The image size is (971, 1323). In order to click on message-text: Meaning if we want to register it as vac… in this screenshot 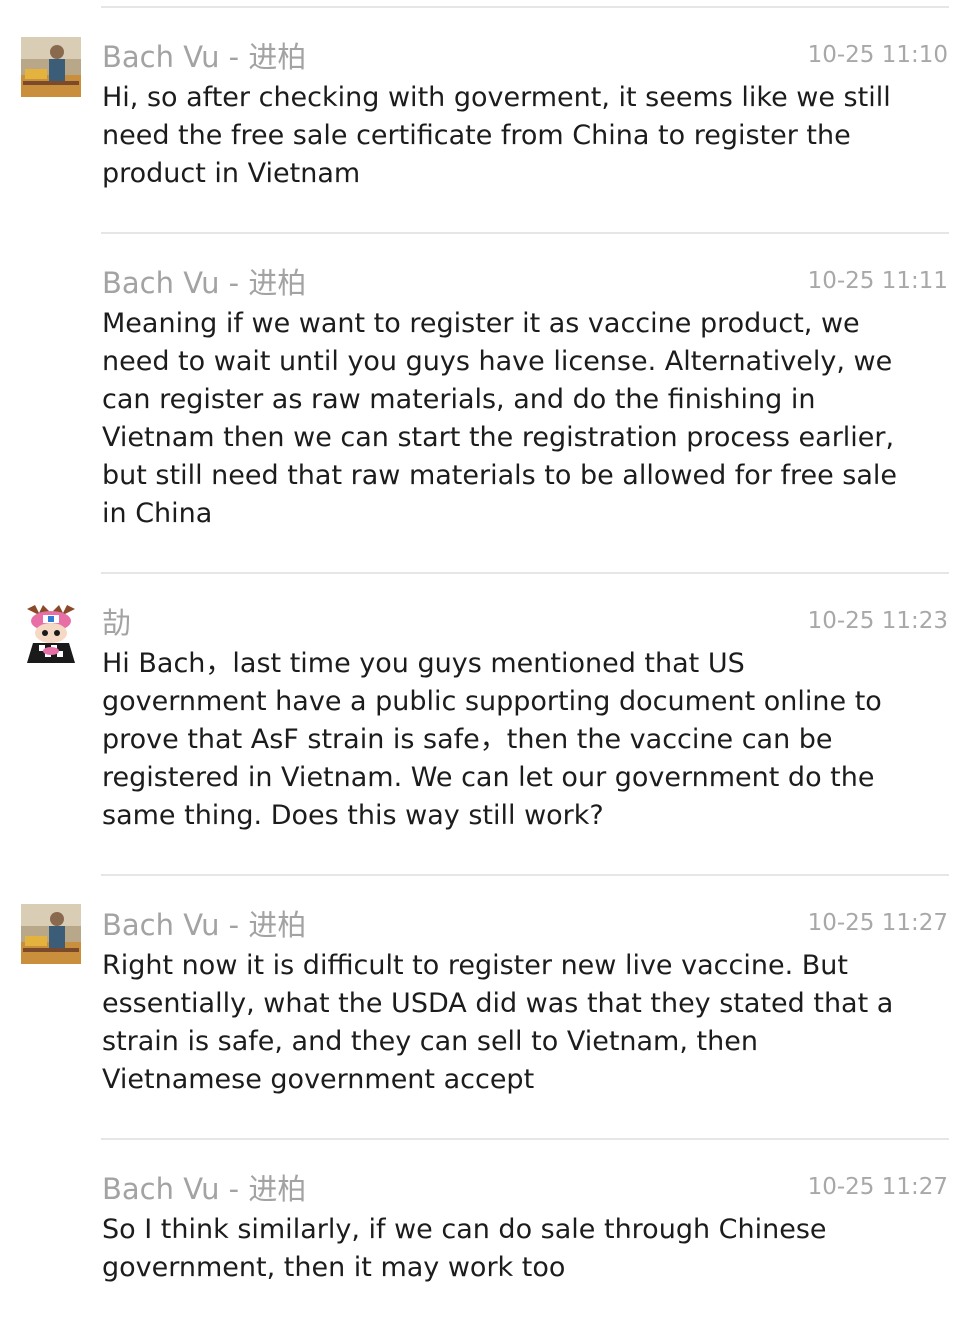, I will do `click(500, 419)`.